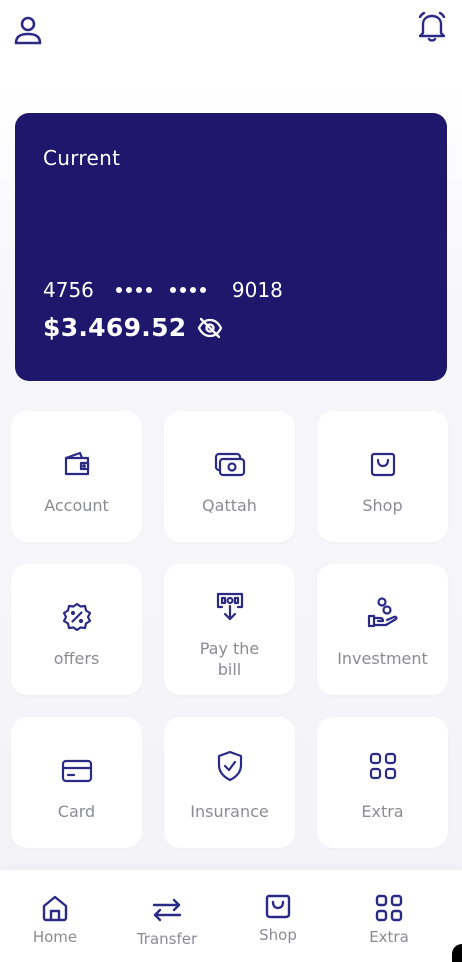 This screenshot has height=962, width=462. Describe the element at coordinates (257, 290) in the screenshot. I see `card-number-last: 9018` at that location.